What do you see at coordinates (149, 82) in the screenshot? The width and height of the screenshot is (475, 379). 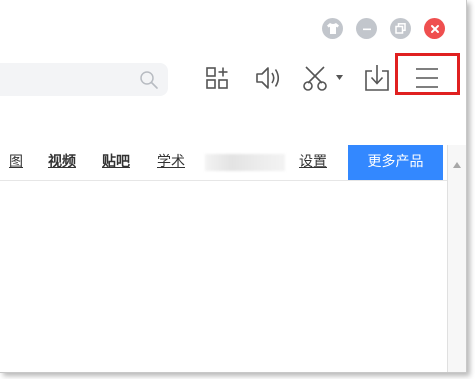 I see `search-icon` at bounding box center [149, 82].